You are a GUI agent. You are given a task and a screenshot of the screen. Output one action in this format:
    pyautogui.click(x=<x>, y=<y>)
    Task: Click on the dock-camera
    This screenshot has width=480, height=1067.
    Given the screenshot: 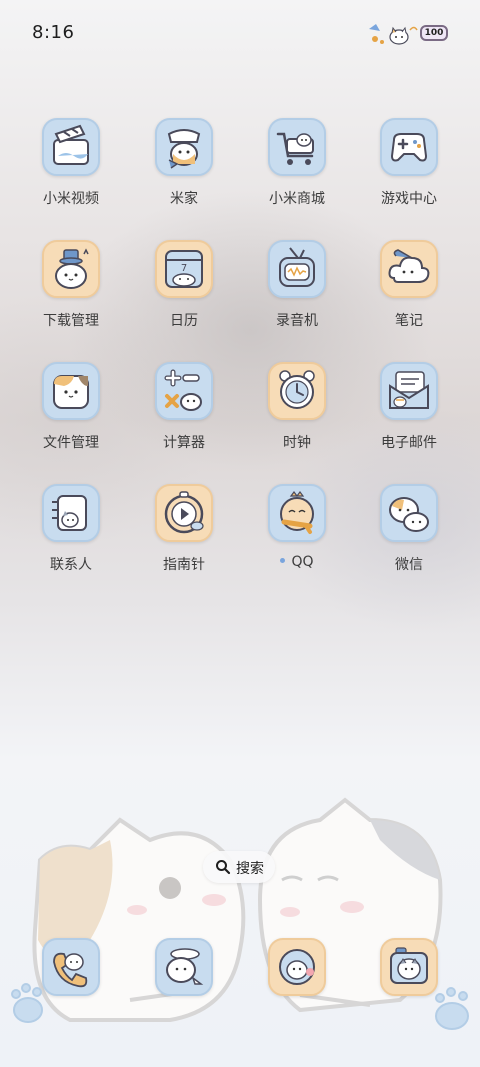 What is the action you would take?
    pyautogui.click(x=409, y=967)
    